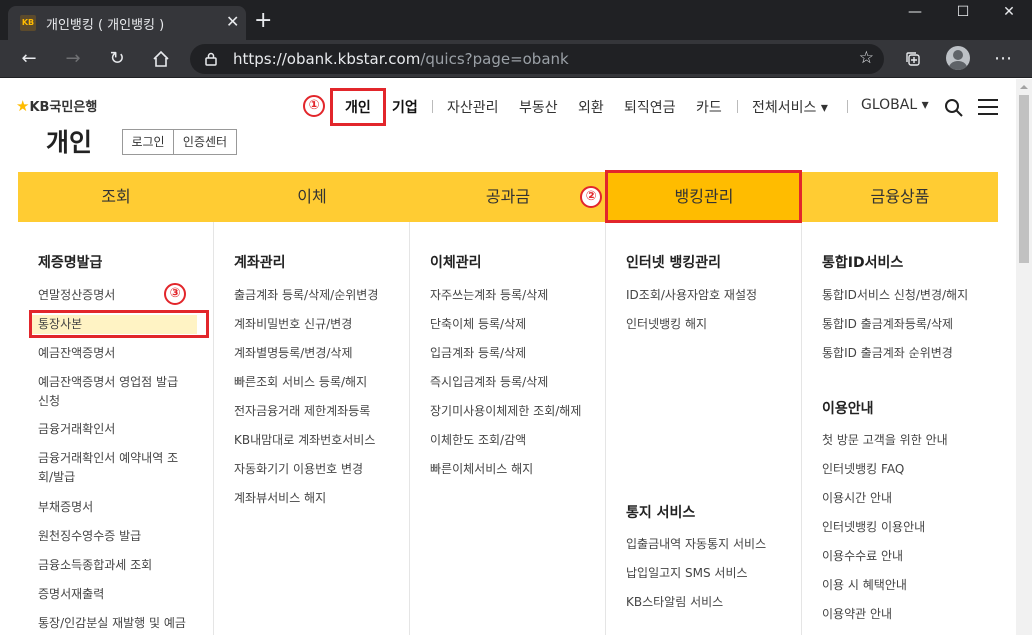 The height and width of the screenshot is (635, 1032). I want to click on annotation-number-2: ②, so click(591, 197).